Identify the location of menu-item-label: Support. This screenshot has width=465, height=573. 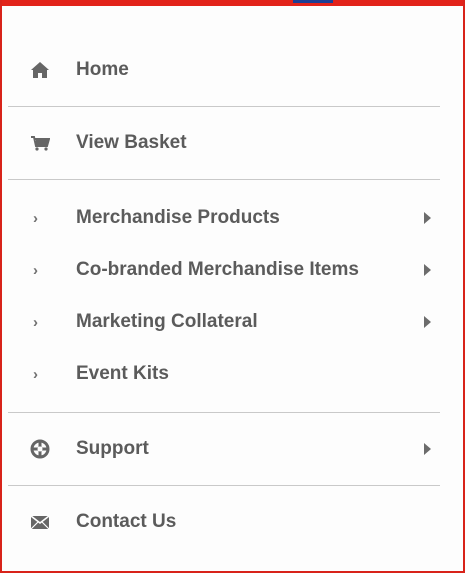
(112, 448).